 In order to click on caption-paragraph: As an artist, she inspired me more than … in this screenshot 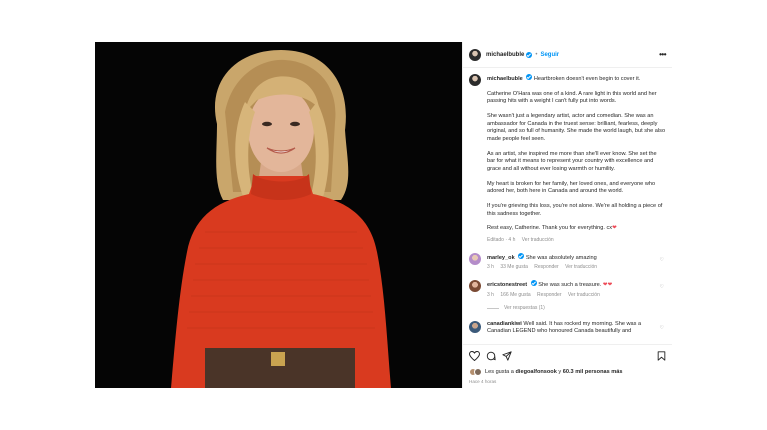, I will do `click(572, 161)`.